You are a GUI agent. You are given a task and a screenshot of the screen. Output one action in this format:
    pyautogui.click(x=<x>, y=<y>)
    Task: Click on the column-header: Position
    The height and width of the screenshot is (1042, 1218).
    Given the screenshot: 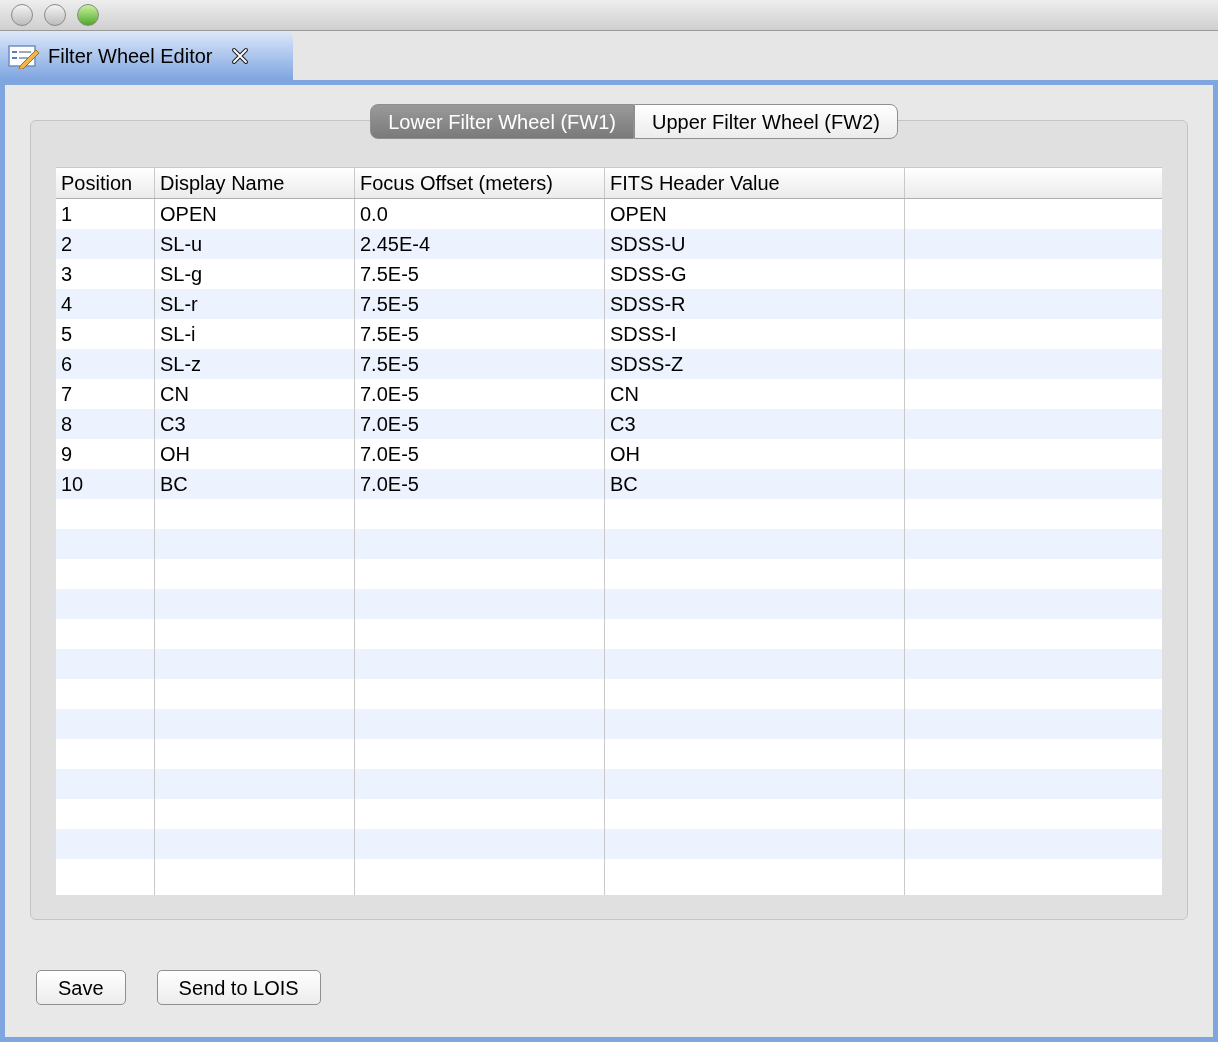 What is the action you would take?
    pyautogui.click(x=105, y=183)
    